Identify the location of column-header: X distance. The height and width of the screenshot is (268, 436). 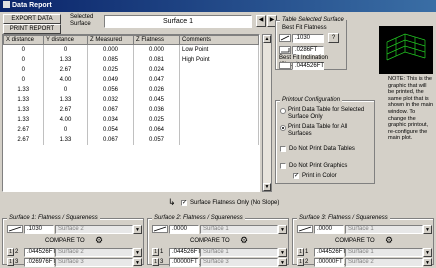
(23, 40).